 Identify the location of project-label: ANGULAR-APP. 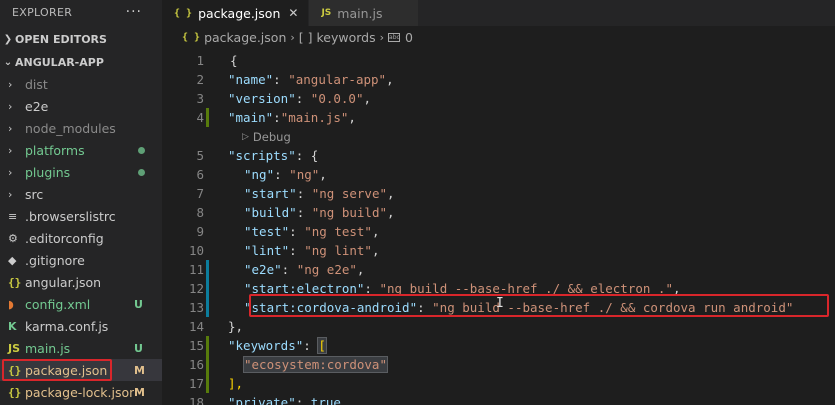
(59, 62).